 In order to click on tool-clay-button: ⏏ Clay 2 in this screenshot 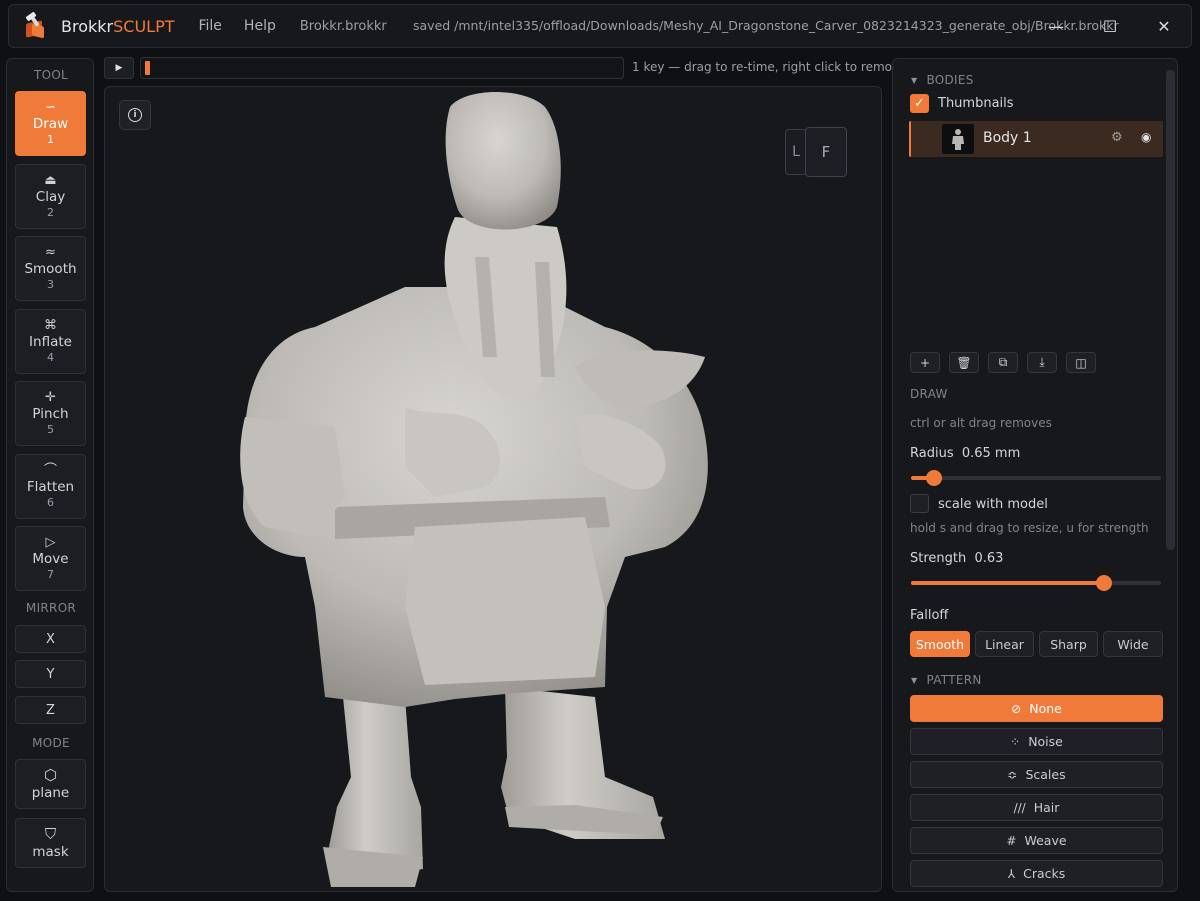, I will do `click(50, 196)`.